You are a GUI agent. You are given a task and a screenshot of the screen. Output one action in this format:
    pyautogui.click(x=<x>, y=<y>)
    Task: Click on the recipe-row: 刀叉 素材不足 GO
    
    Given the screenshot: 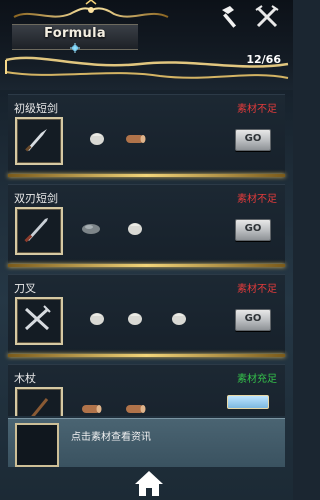 What is the action you would take?
    pyautogui.click(x=146, y=313)
    